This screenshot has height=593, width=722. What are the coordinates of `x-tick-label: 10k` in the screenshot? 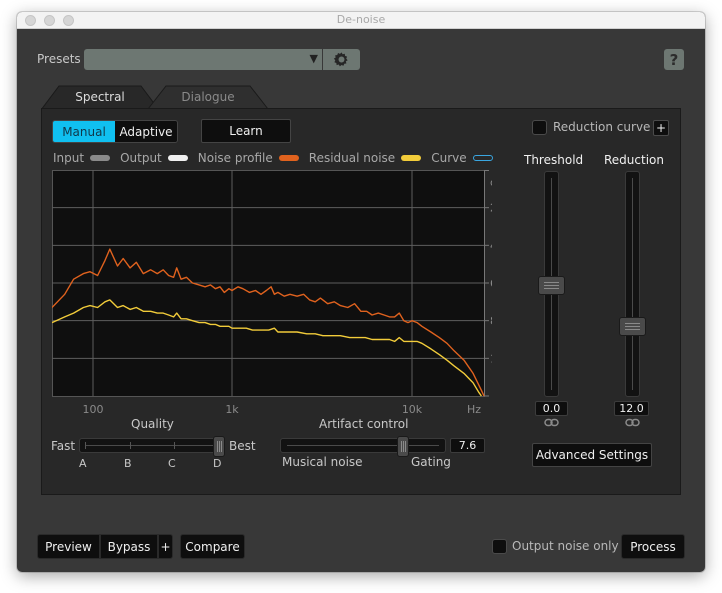 It's located at (412, 409).